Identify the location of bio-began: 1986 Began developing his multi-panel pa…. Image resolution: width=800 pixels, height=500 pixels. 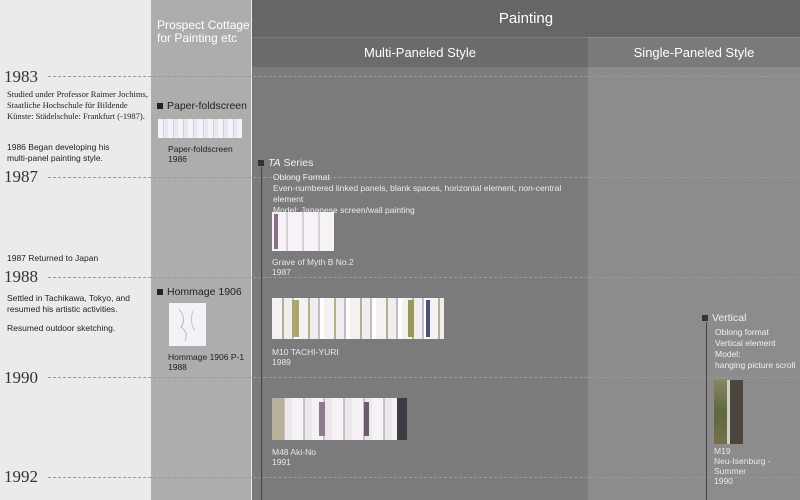
(58, 152).